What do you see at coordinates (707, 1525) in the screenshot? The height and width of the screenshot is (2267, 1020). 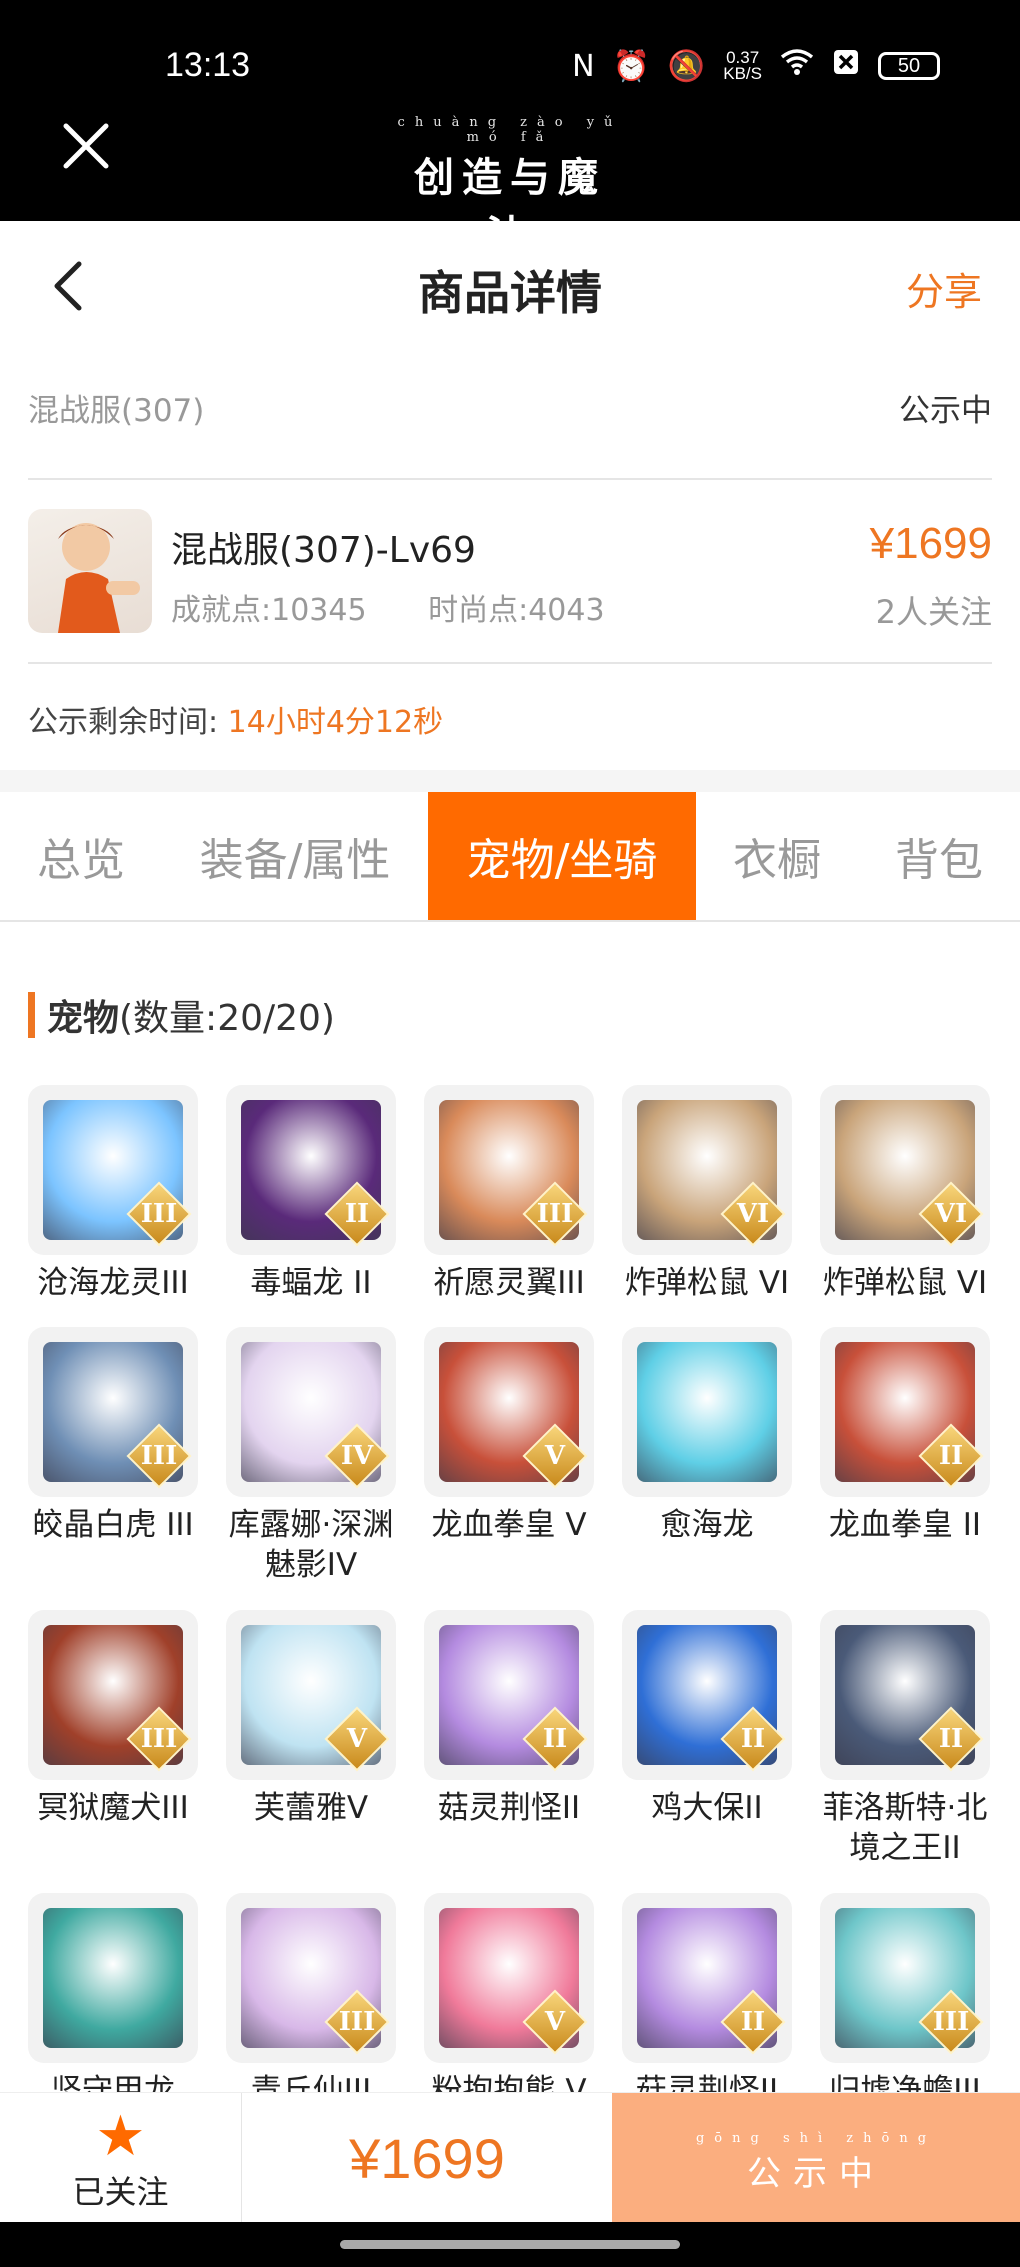 I see `pet-name: 愈海龙` at bounding box center [707, 1525].